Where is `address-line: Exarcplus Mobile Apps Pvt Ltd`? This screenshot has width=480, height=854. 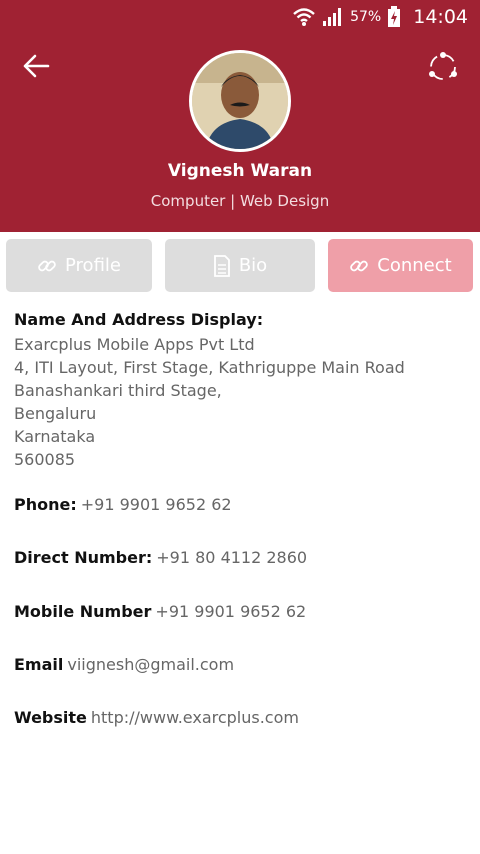 address-line: Exarcplus Mobile Apps Pvt Ltd is located at coordinates (134, 344).